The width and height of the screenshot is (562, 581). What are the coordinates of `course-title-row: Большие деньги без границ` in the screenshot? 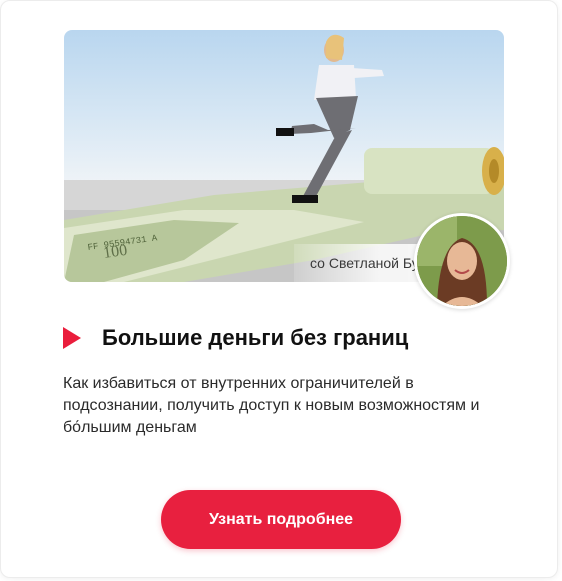 It's located at (235, 338).